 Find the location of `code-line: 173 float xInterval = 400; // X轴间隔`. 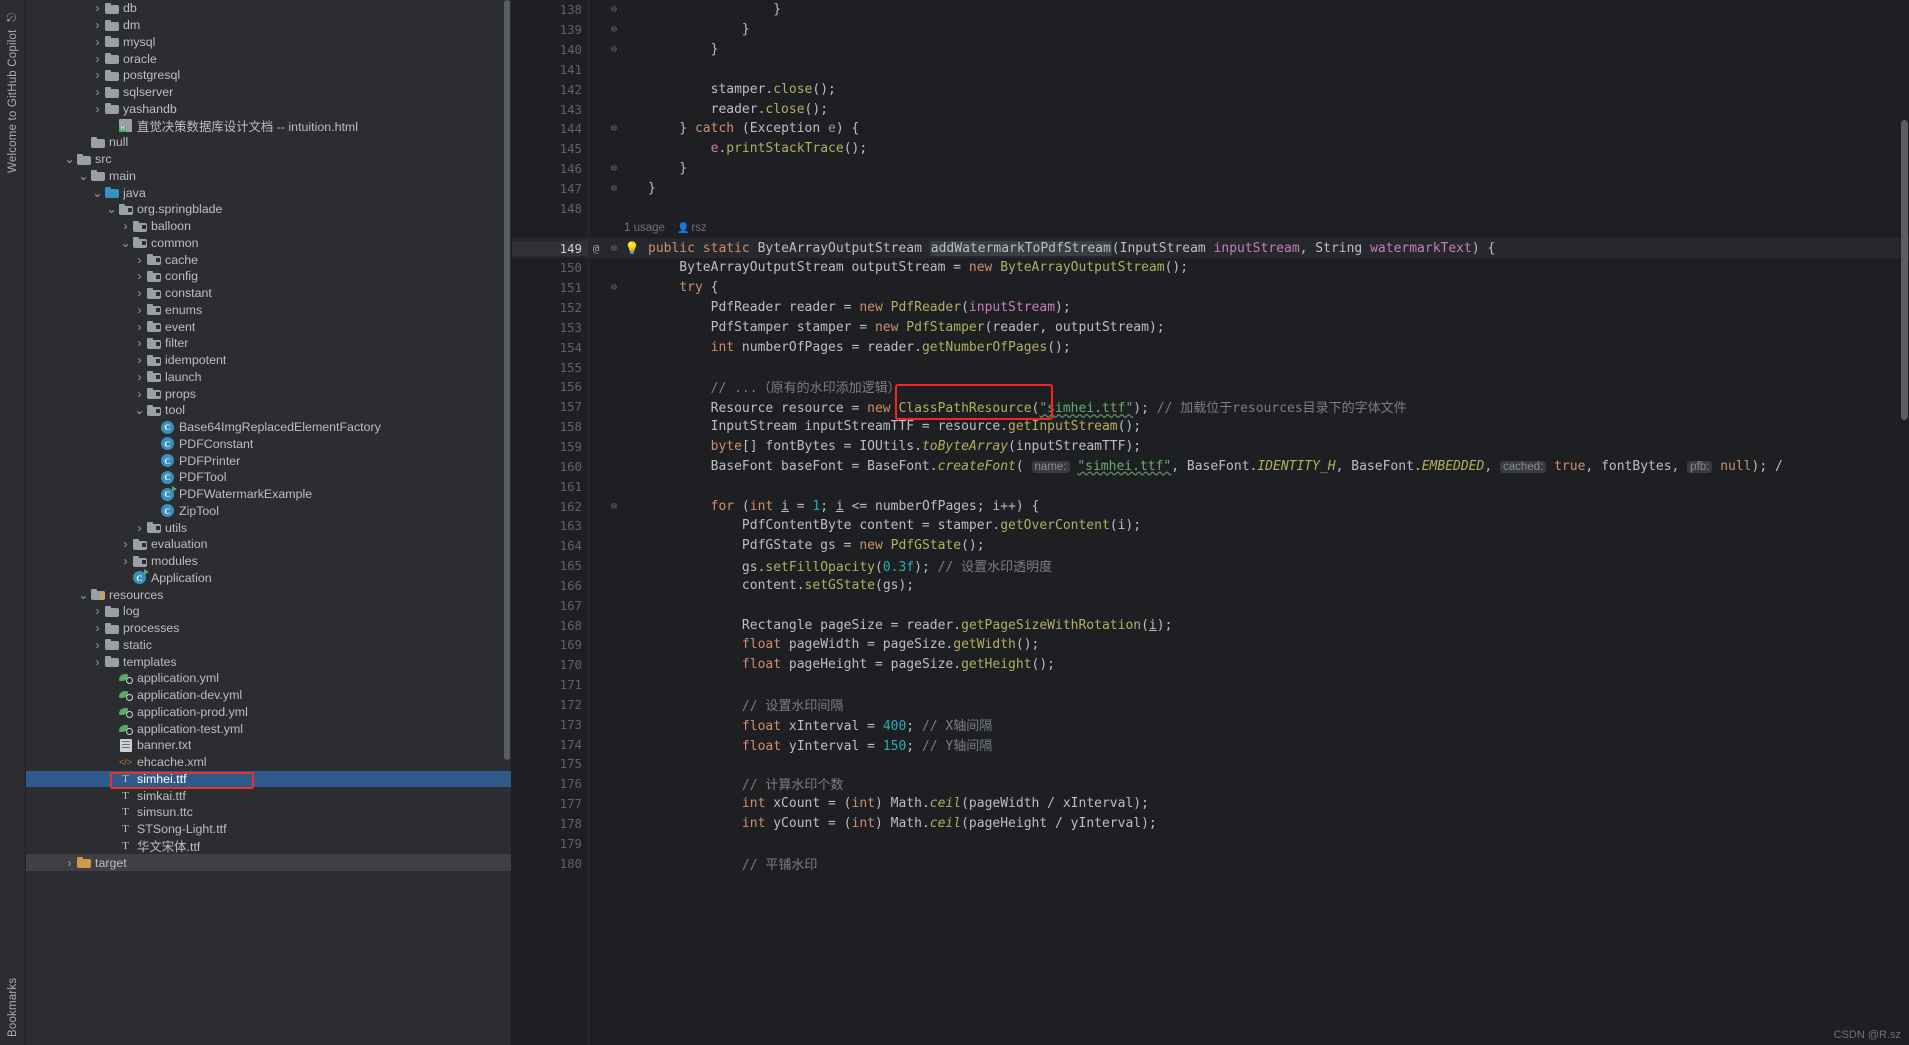

code-line: 173 float xInterval = 400; // X轴间隔 is located at coordinates (1210, 724).